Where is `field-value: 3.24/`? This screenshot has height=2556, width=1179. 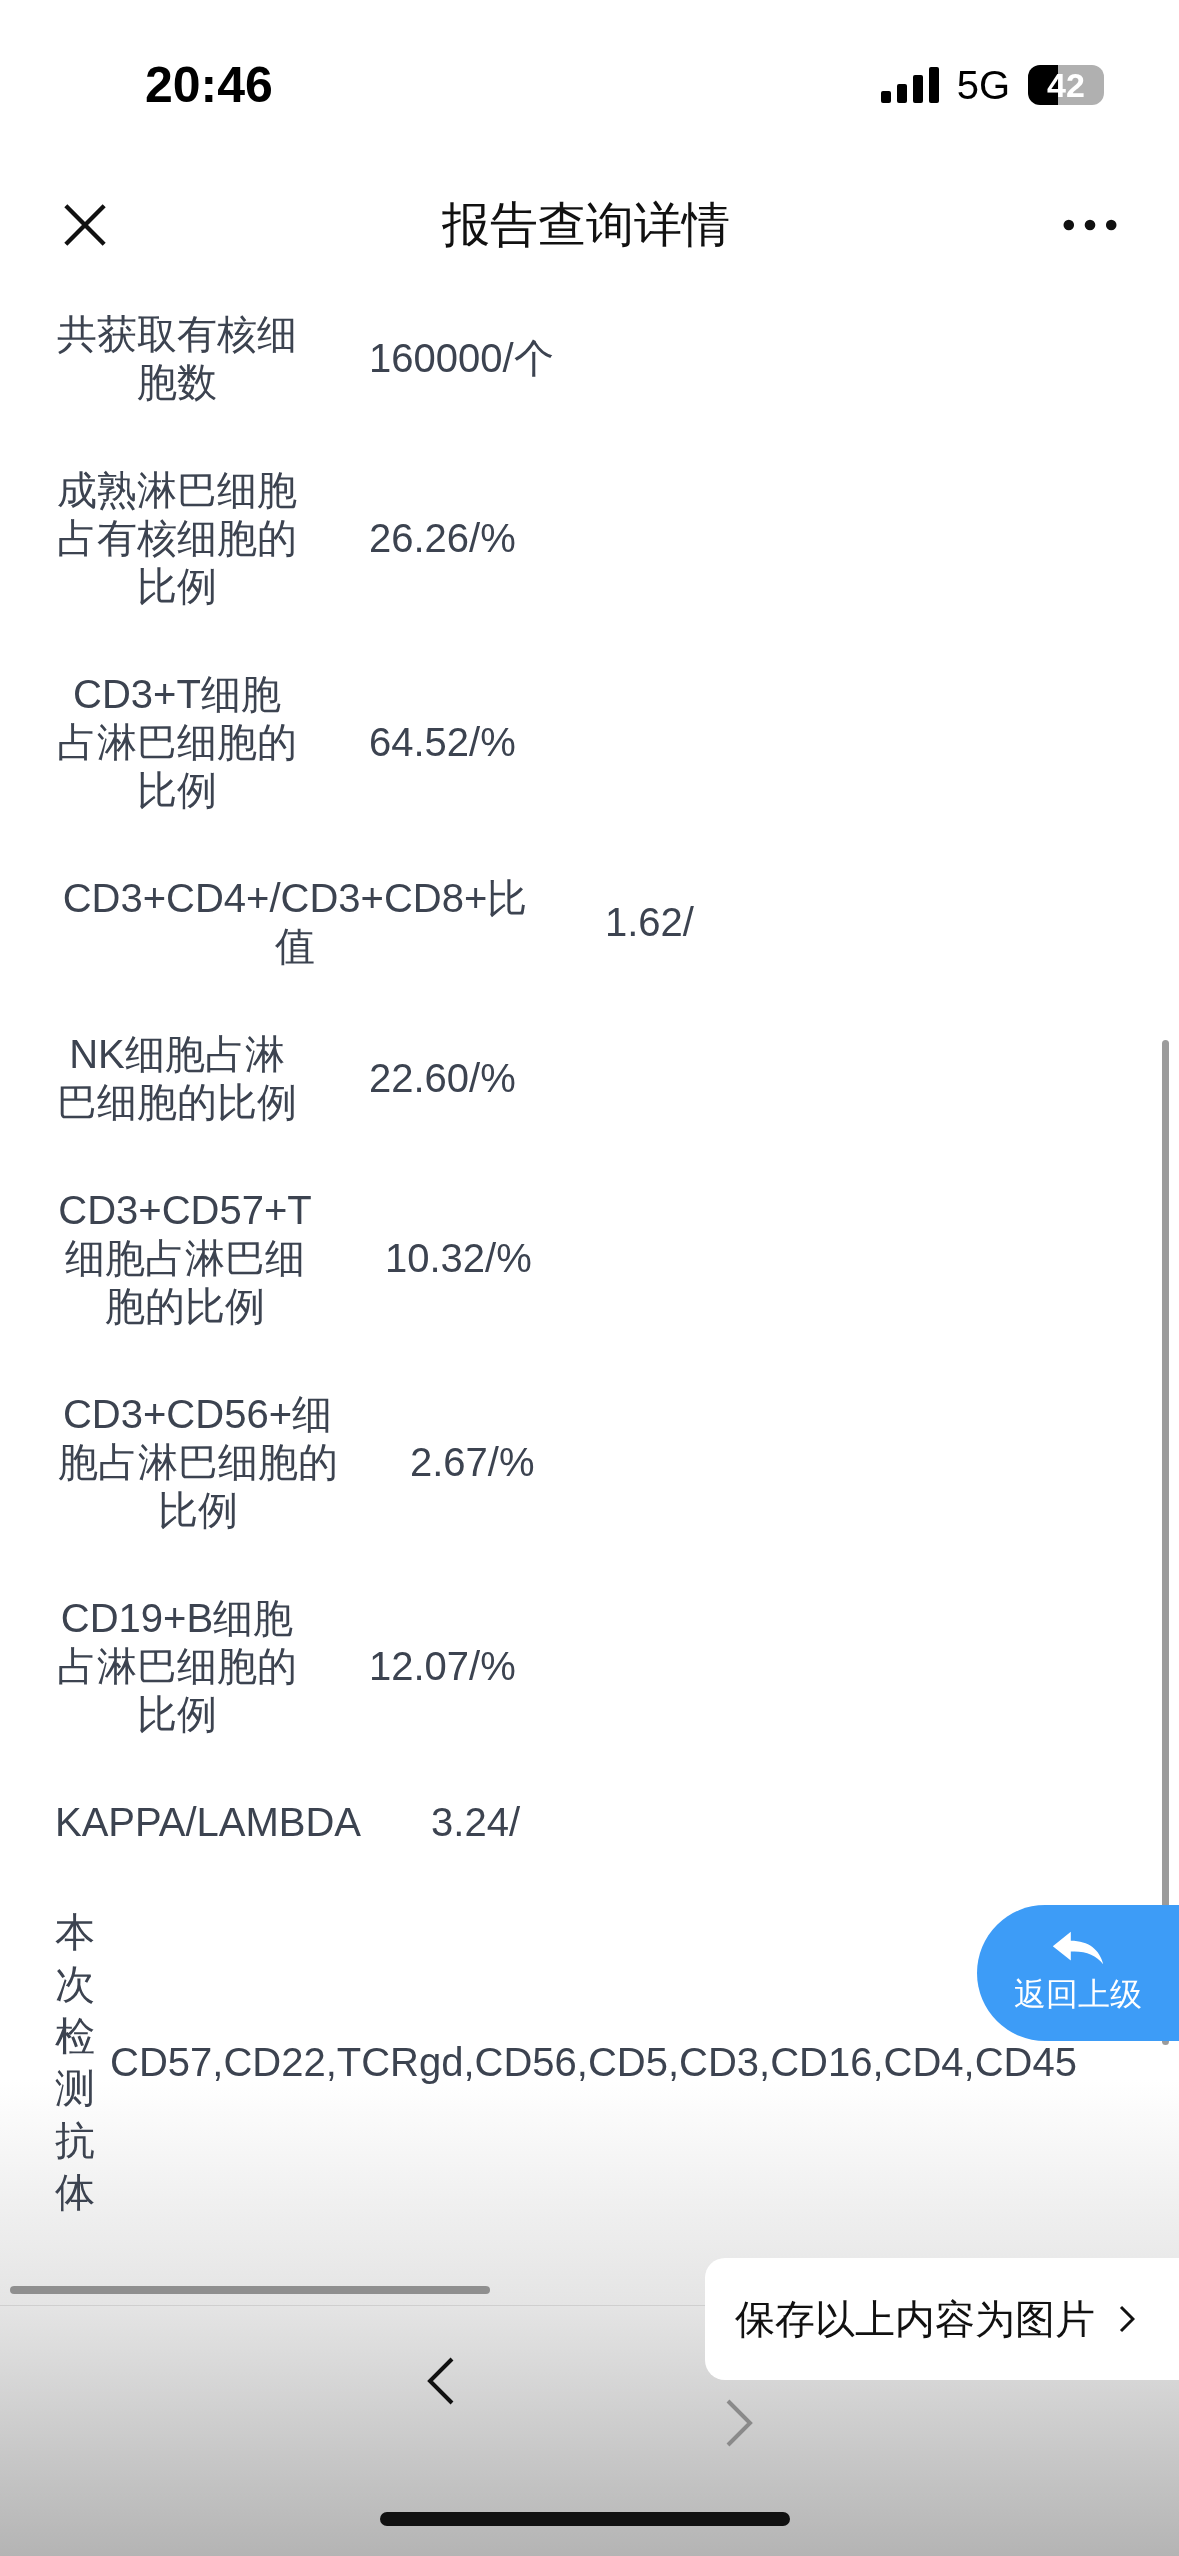 field-value: 3.24/ is located at coordinates (475, 1822).